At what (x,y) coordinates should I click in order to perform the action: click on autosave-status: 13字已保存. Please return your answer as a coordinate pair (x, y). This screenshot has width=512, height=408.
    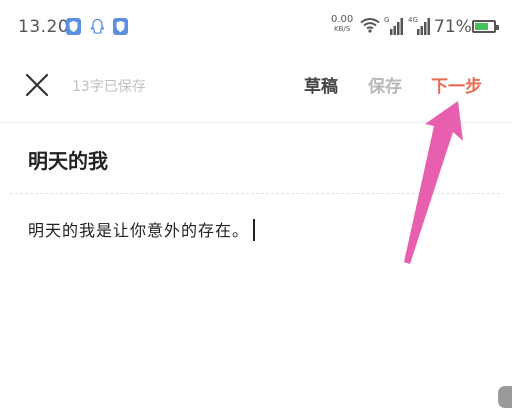
    Looking at the image, I should click on (109, 87).